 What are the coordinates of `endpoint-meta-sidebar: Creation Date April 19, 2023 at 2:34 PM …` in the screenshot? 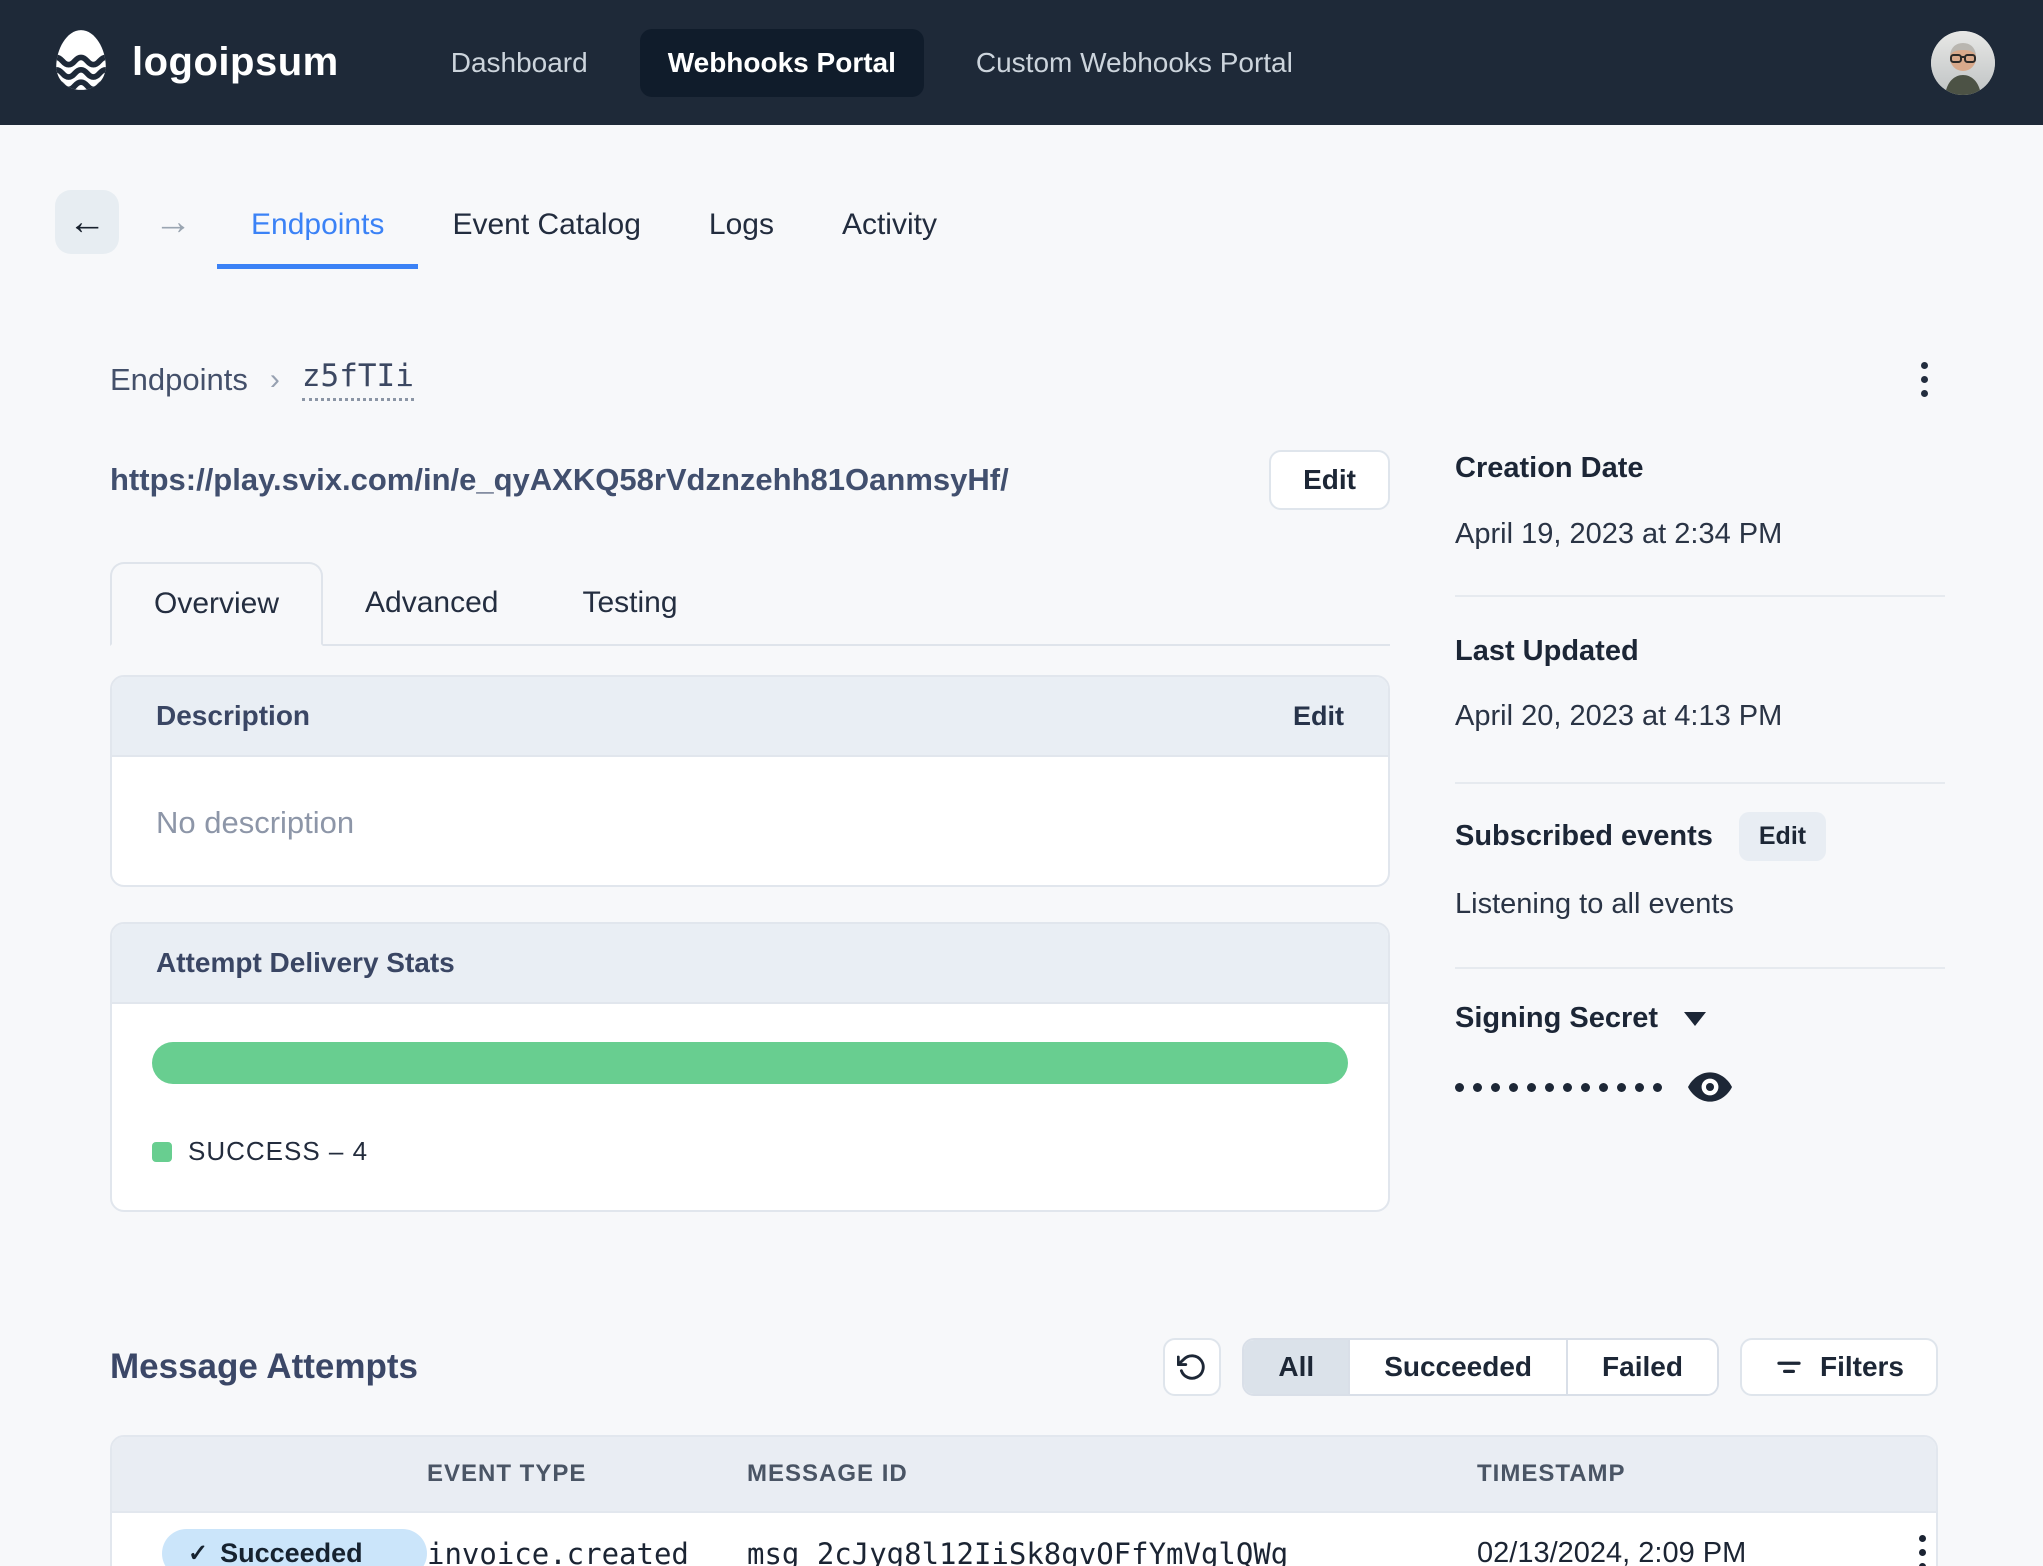 It's located at (1700, 800).